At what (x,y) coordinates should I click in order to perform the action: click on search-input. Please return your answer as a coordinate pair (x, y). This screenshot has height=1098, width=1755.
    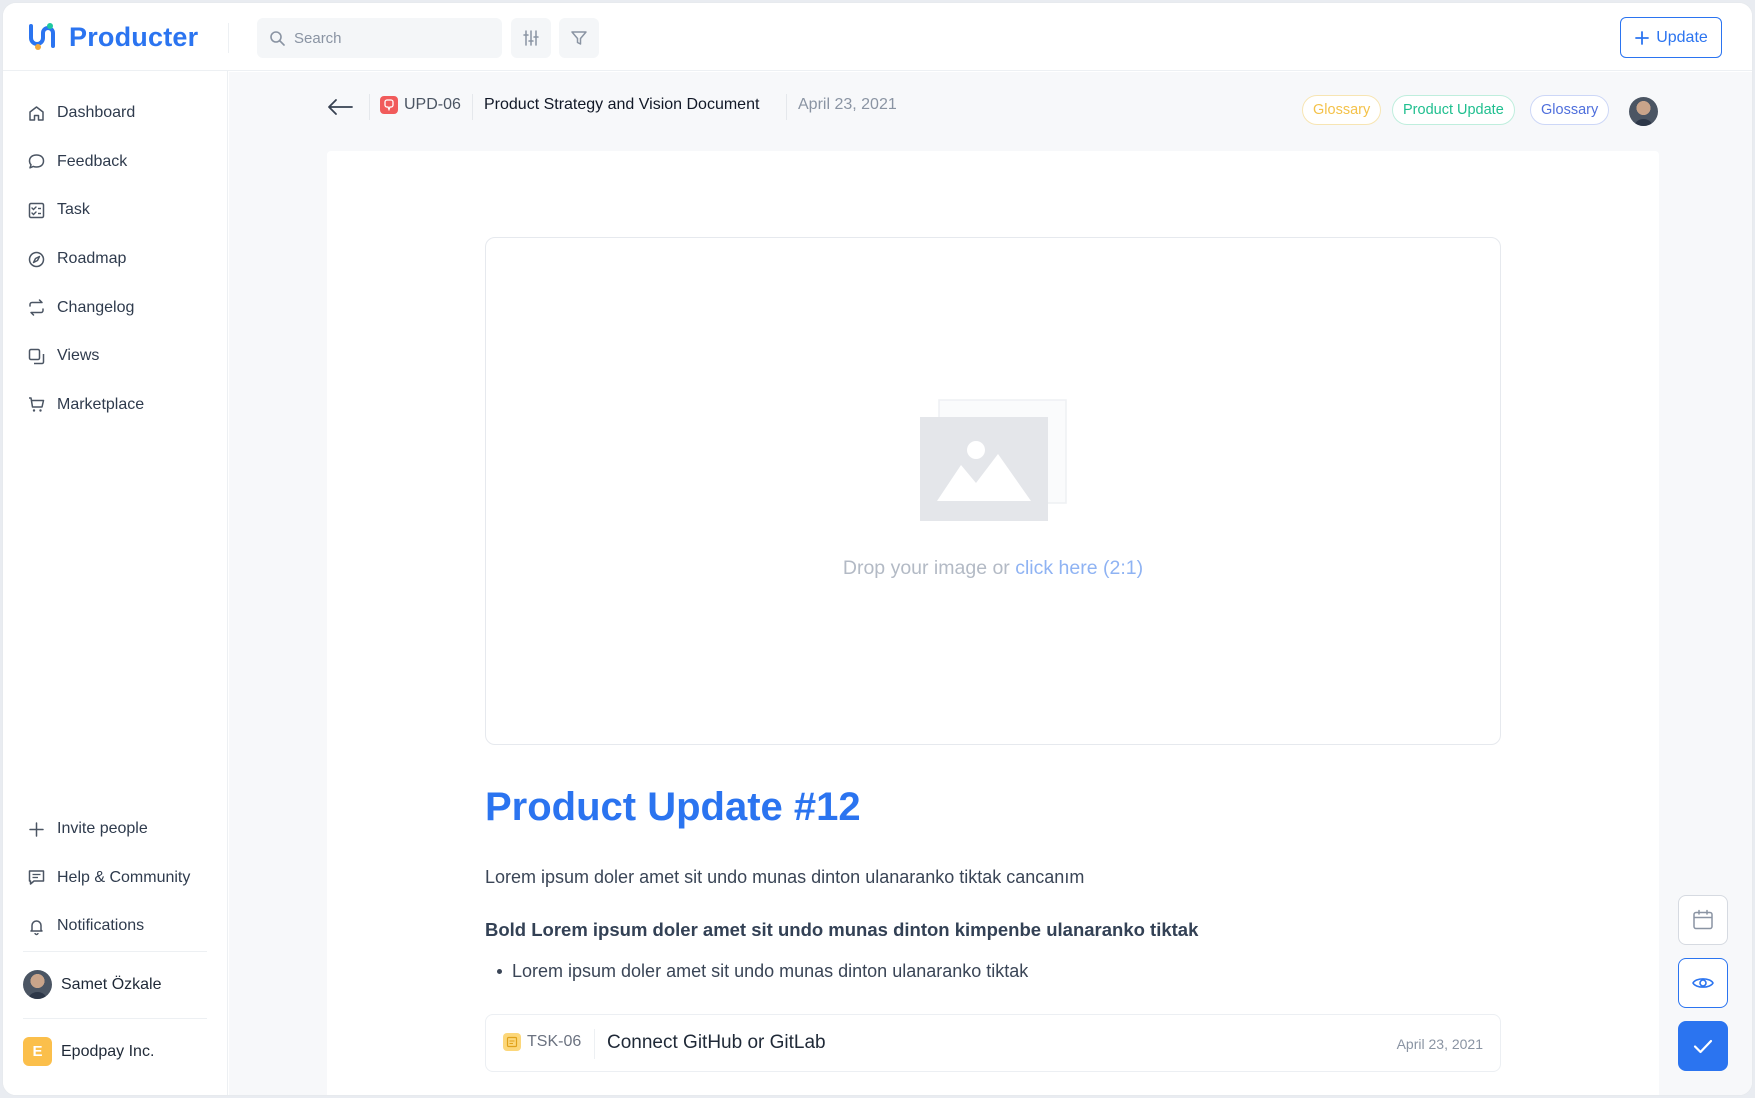
    Looking at the image, I should click on (389, 38).